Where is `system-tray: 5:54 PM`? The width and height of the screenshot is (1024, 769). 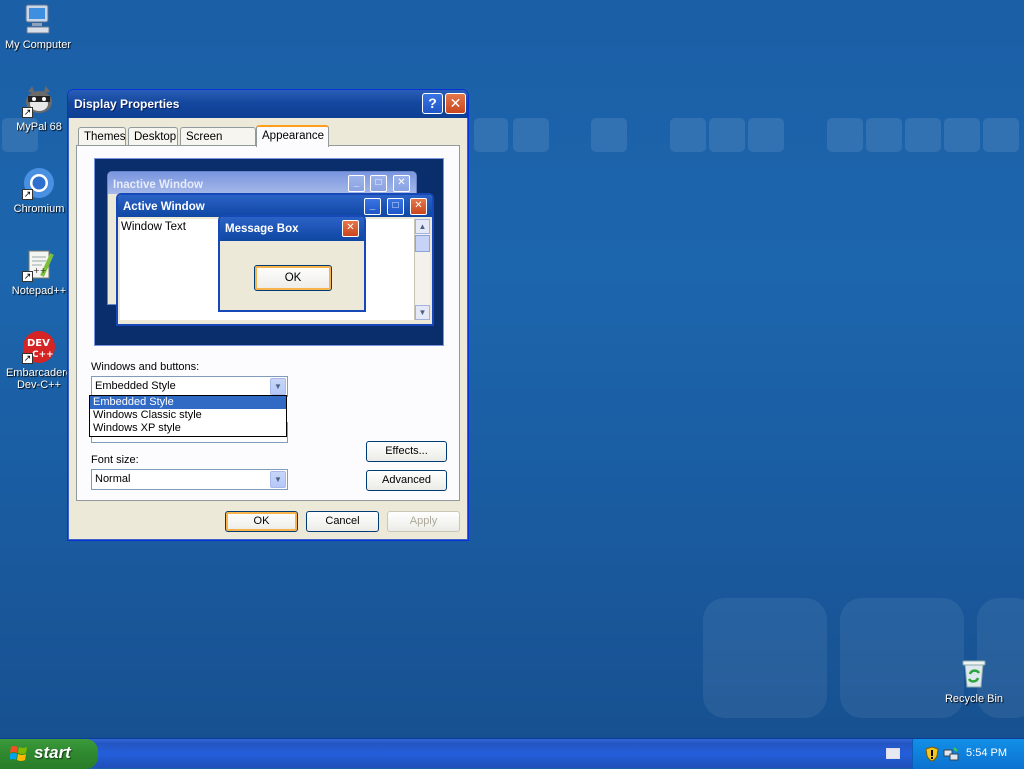 system-tray: 5:54 PM is located at coordinates (968, 754).